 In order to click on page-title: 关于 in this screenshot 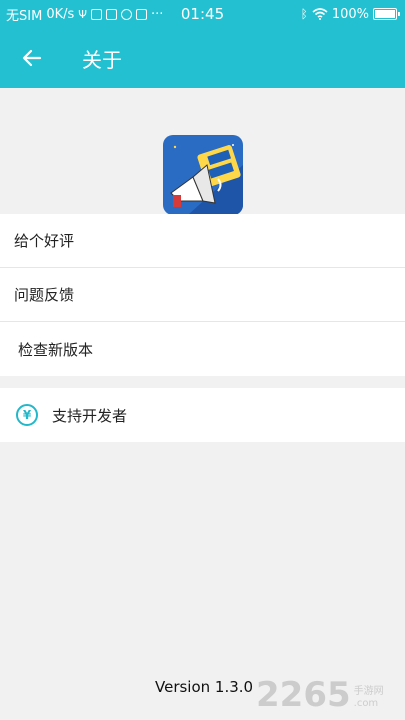, I will do `click(102, 59)`.